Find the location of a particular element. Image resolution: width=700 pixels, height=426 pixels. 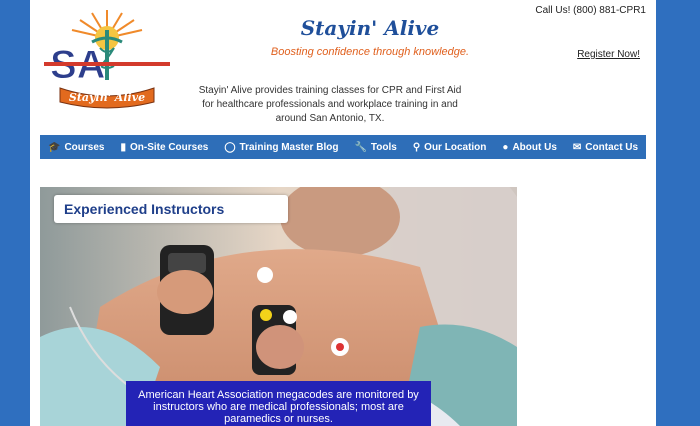

slide-caption: Experienced Instructors is located at coordinates (144, 209).